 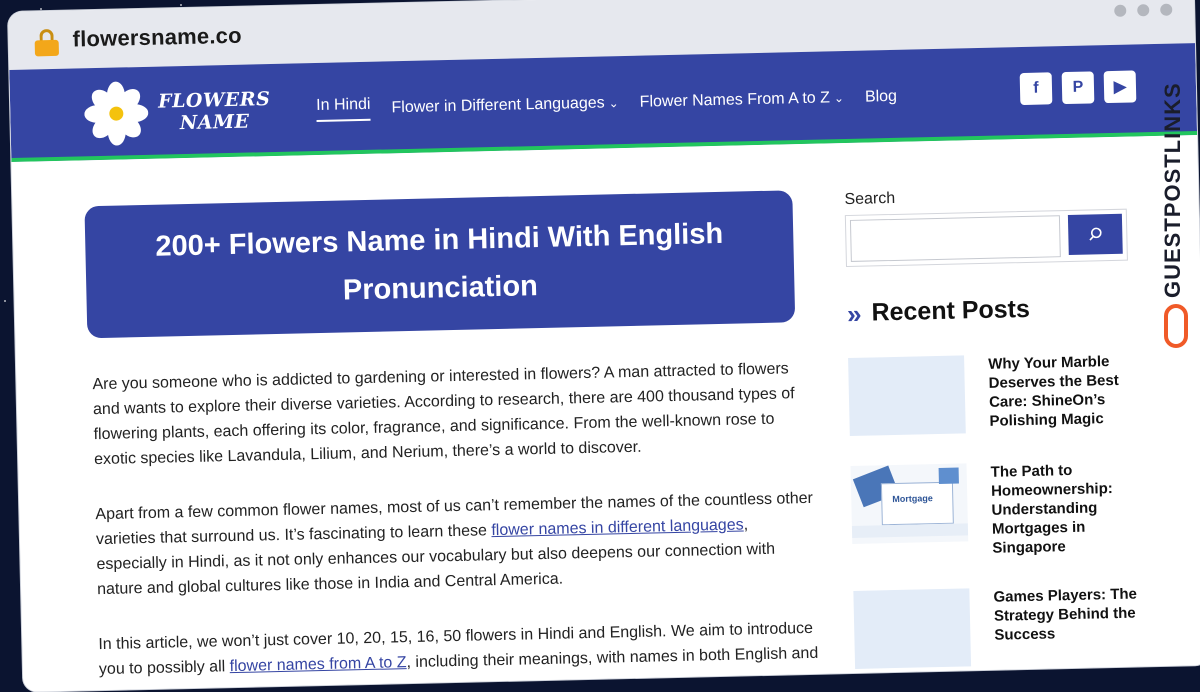 I want to click on nav-item-blog: Blog, so click(x=881, y=97).